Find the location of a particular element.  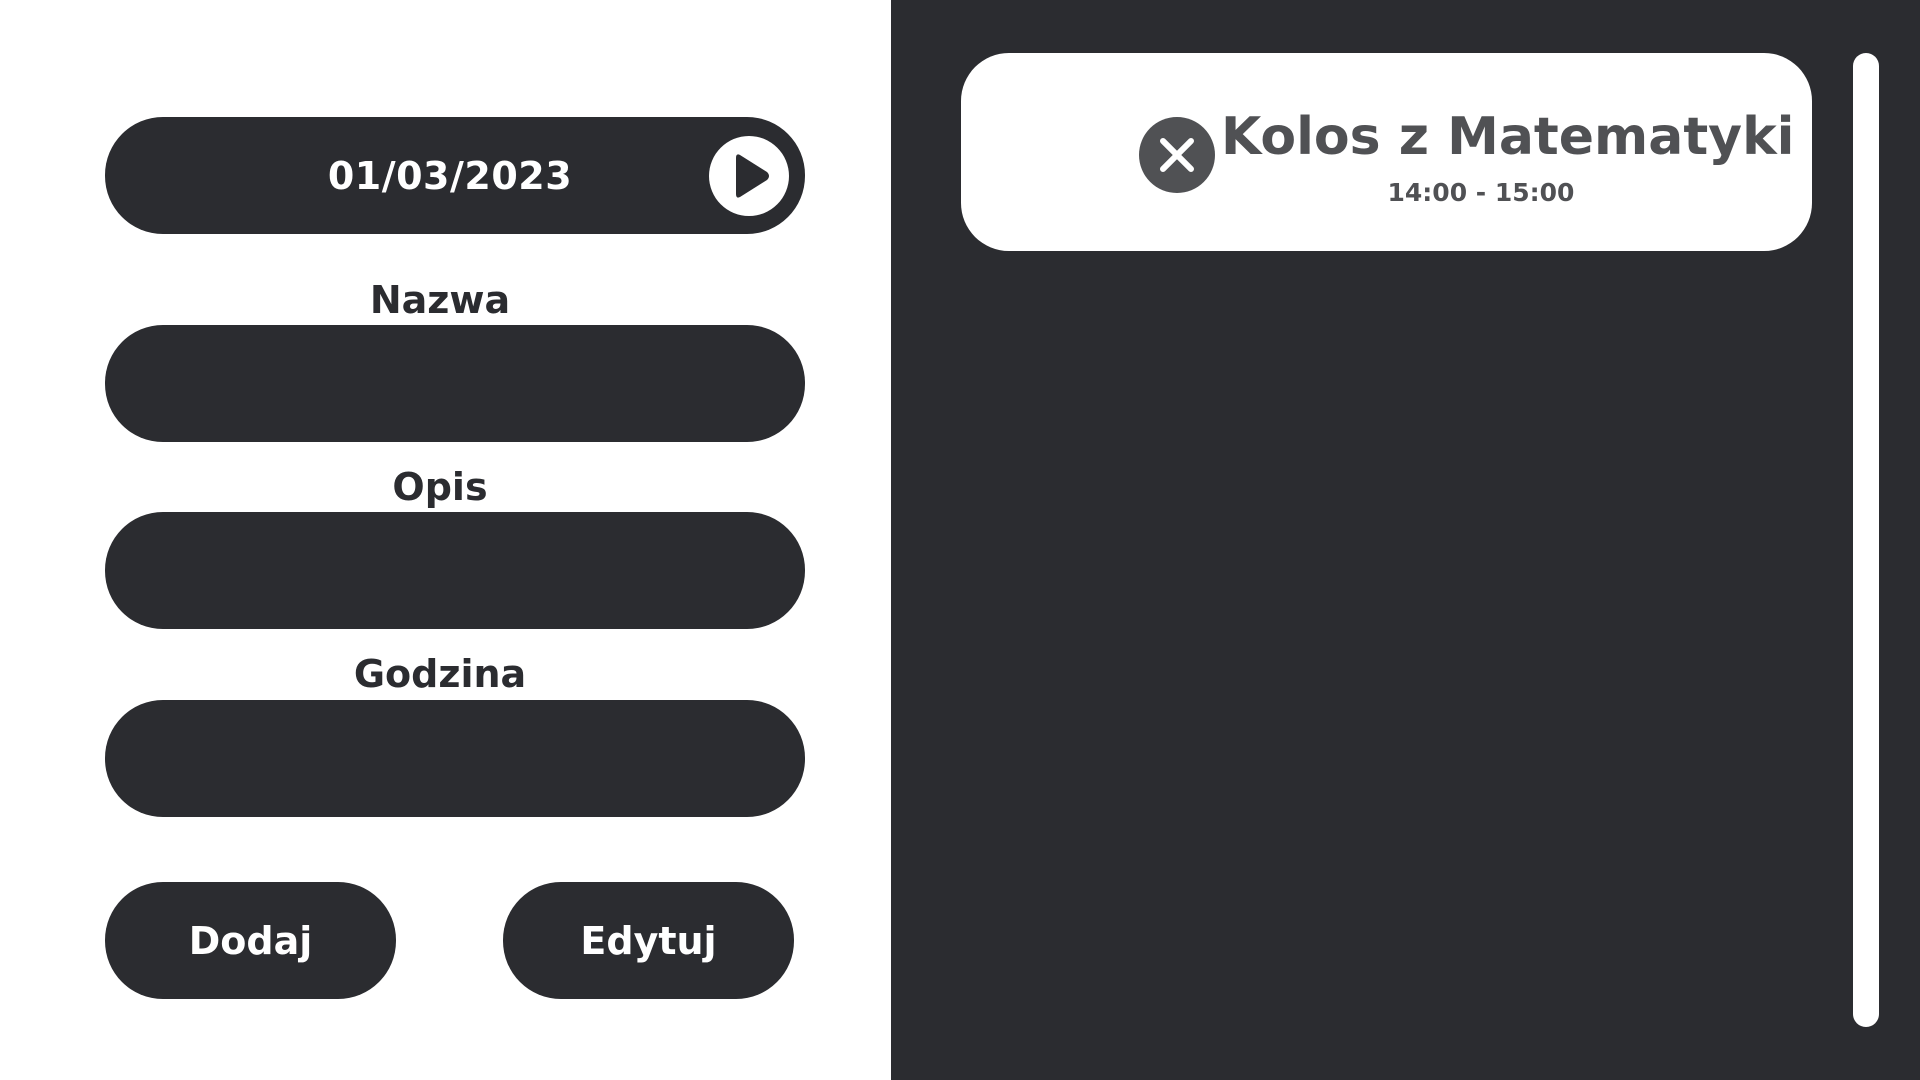

date-selector: 01/03/2023 is located at coordinates (455, 175).